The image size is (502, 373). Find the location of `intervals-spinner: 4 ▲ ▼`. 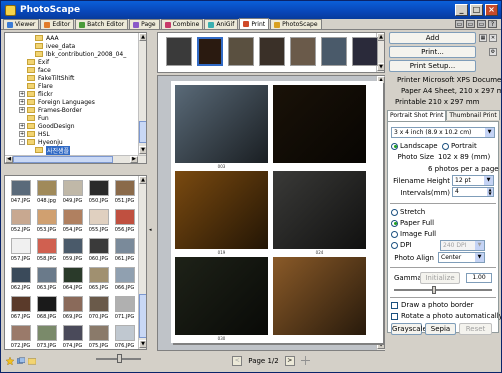

intervals-spinner: 4 ▲ ▼ is located at coordinates (473, 192).